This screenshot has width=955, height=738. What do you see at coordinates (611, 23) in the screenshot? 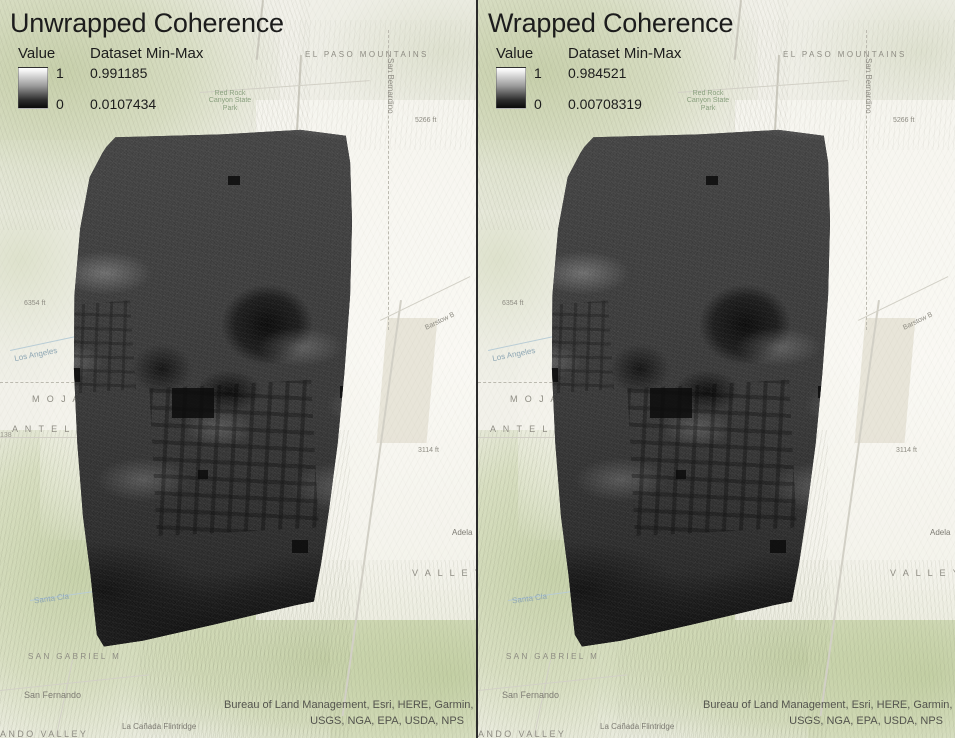
I see `page-title: Wrapped Coherence` at bounding box center [611, 23].